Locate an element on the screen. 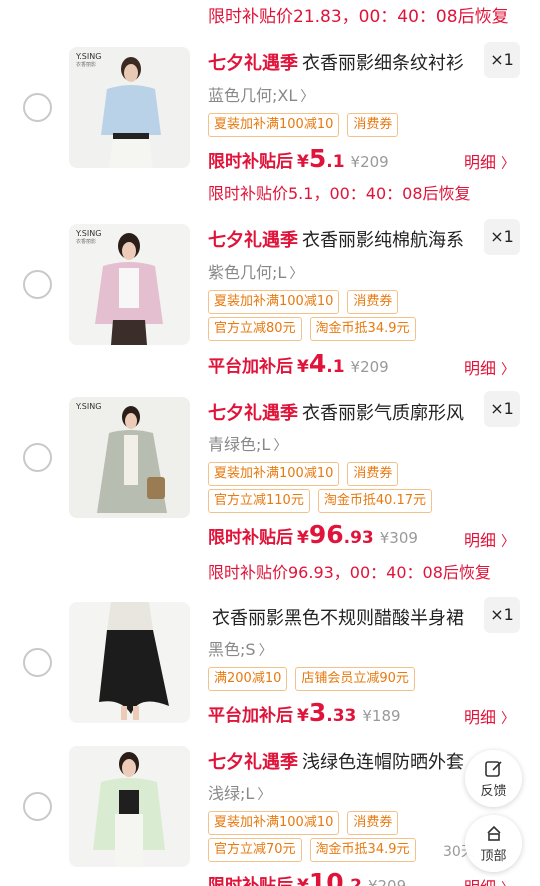 This screenshot has height=886, width=540. price-line: 平台加补后 ¥ 4 .1 ¥209 is located at coordinates (298, 363).